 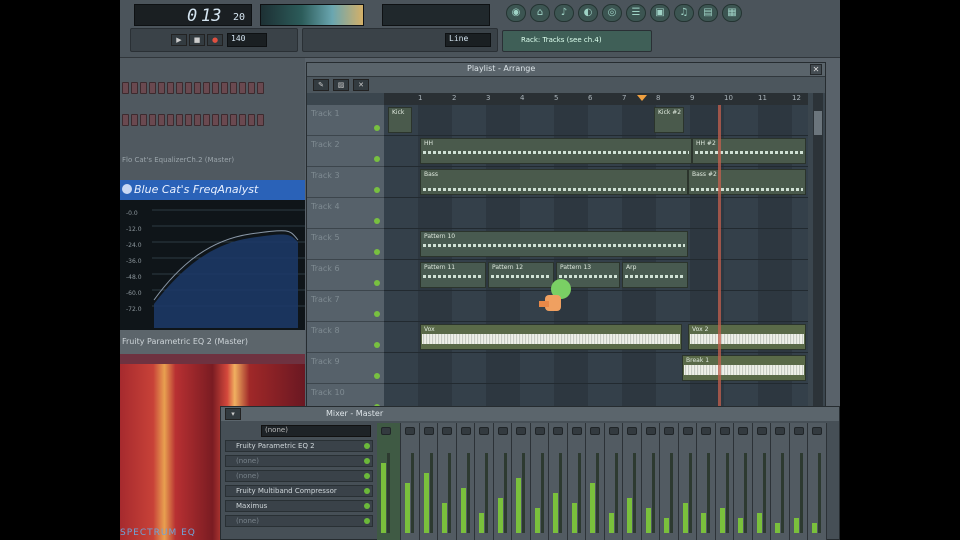 What do you see at coordinates (345, 368) in the screenshot?
I see `track-header: Track 9` at bounding box center [345, 368].